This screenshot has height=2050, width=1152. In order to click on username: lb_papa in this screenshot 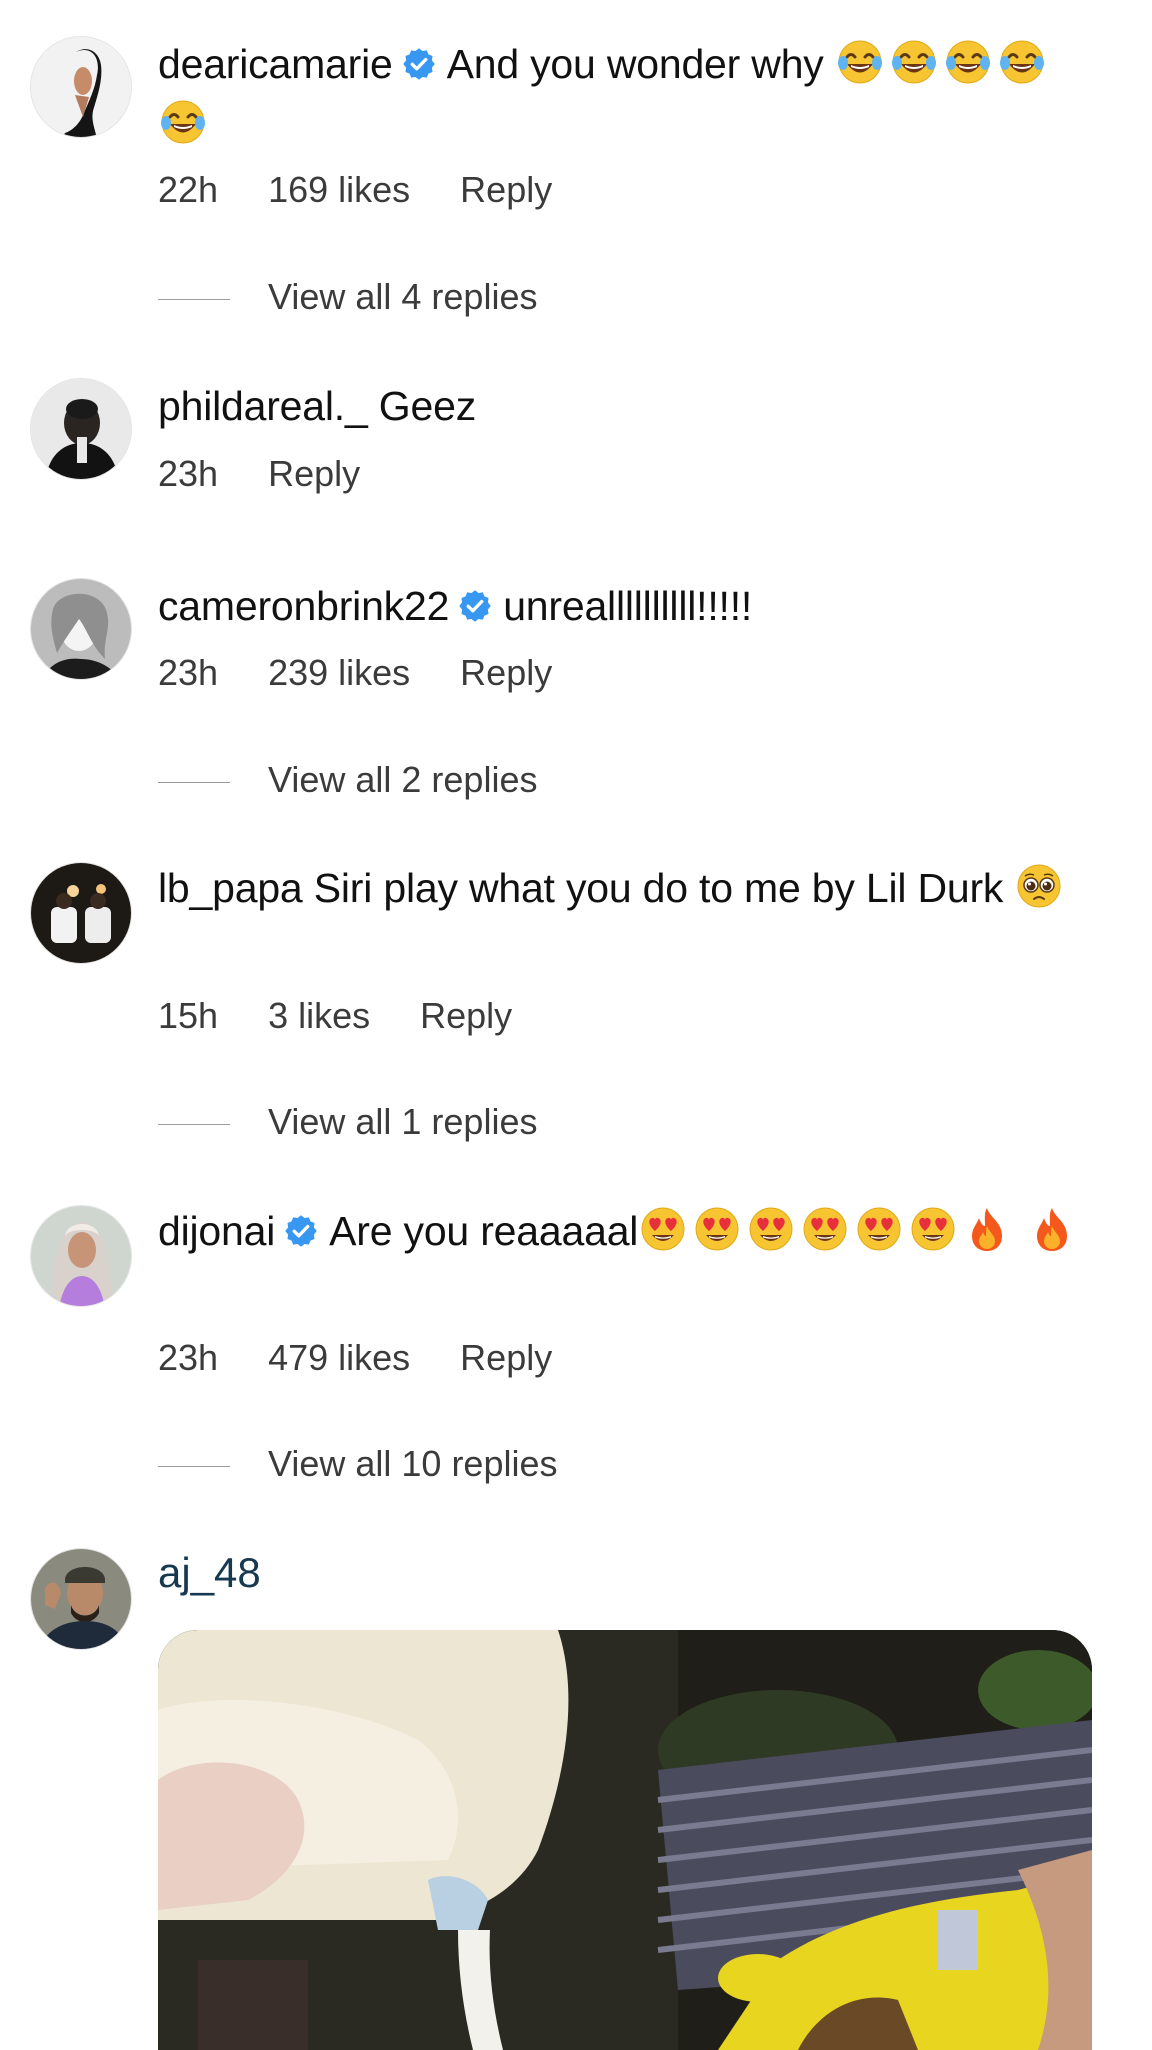, I will do `click(230, 888)`.